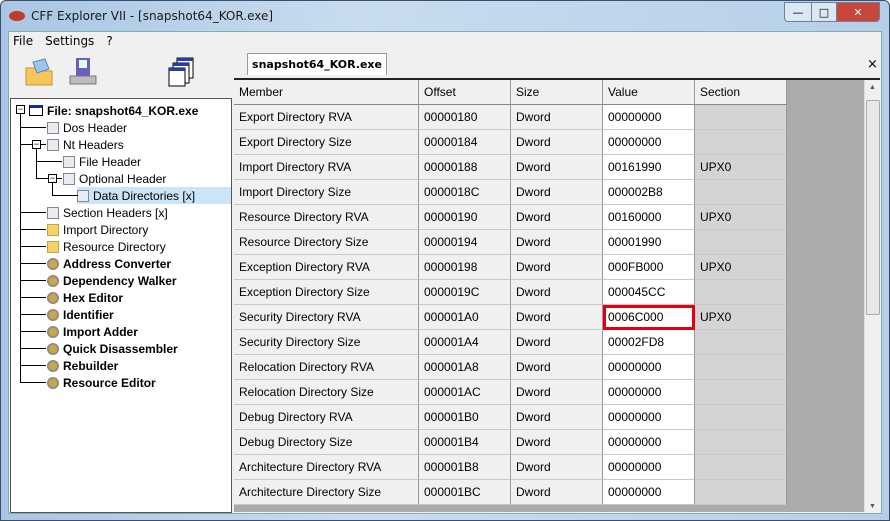 The height and width of the screenshot is (521, 890). Describe the element at coordinates (115, 212) in the screenshot. I see `tree-item-label: Section Headers [x]` at that location.